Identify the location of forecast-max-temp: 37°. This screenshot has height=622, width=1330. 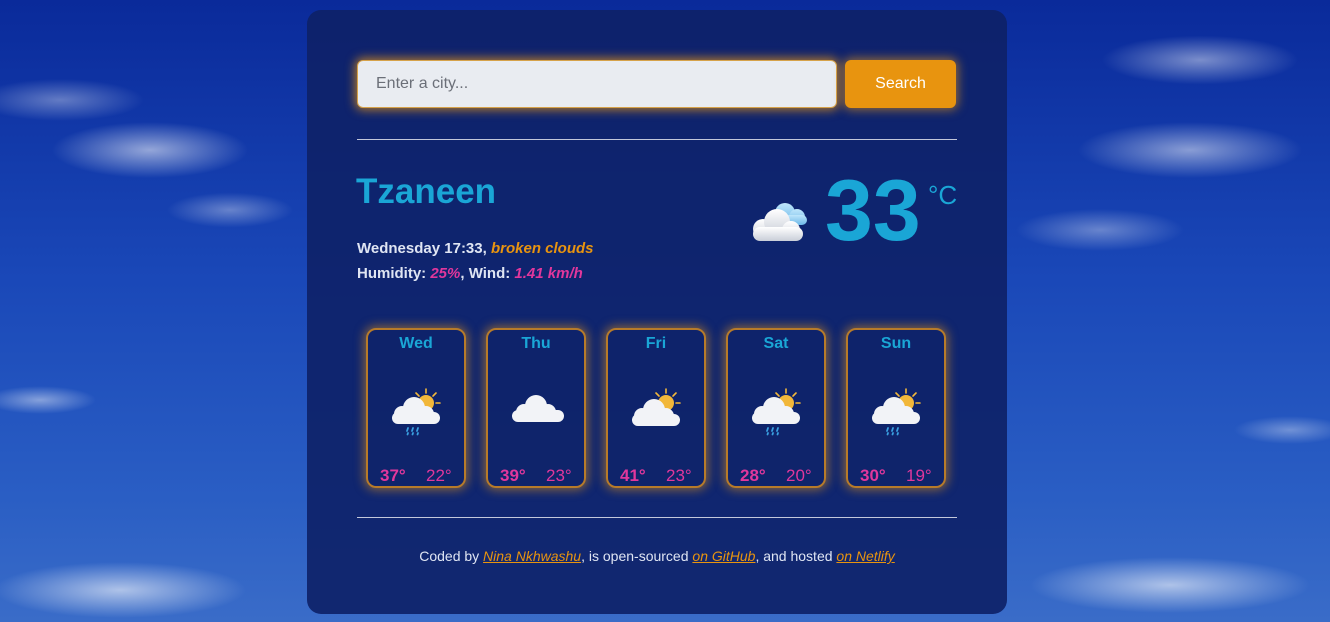
(393, 475).